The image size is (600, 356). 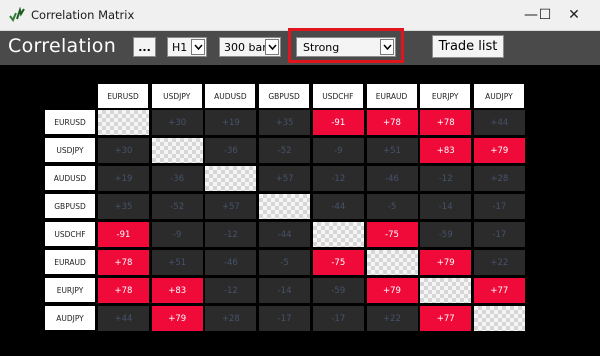 What do you see at coordinates (337, 96) in the screenshot?
I see `column-header-usdchf: USDCHF` at bounding box center [337, 96].